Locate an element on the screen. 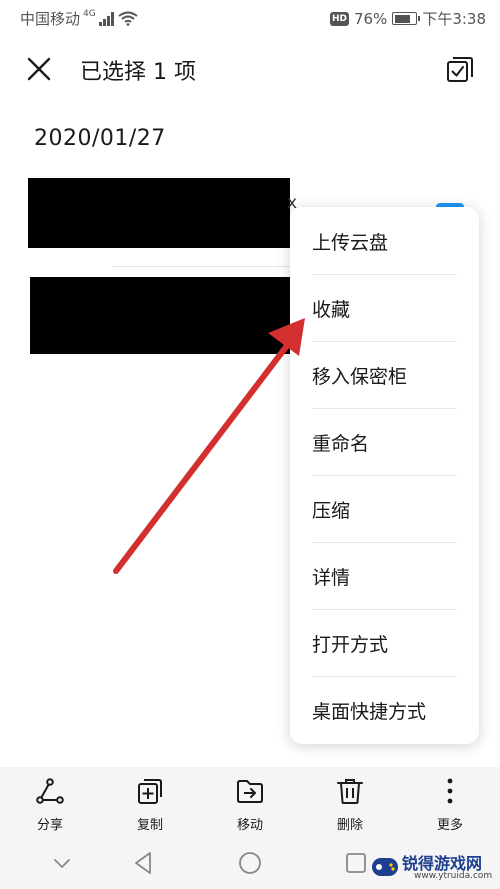 The width and height of the screenshot is (500, 889). close-icon is located at coordinates (39, 69).